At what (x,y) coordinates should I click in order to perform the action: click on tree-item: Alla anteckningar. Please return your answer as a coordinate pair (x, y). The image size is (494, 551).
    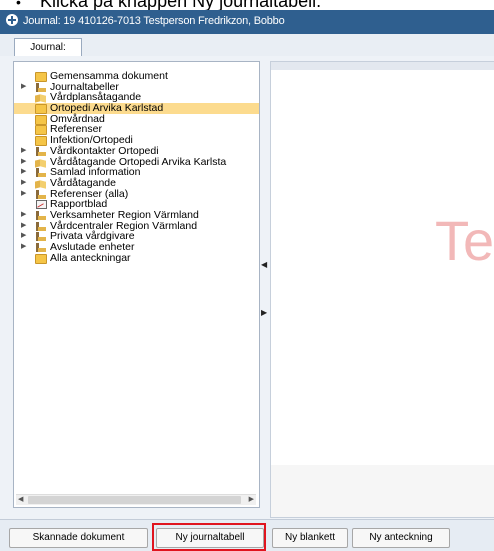
    Looking at the image, I should click on (136, 257).